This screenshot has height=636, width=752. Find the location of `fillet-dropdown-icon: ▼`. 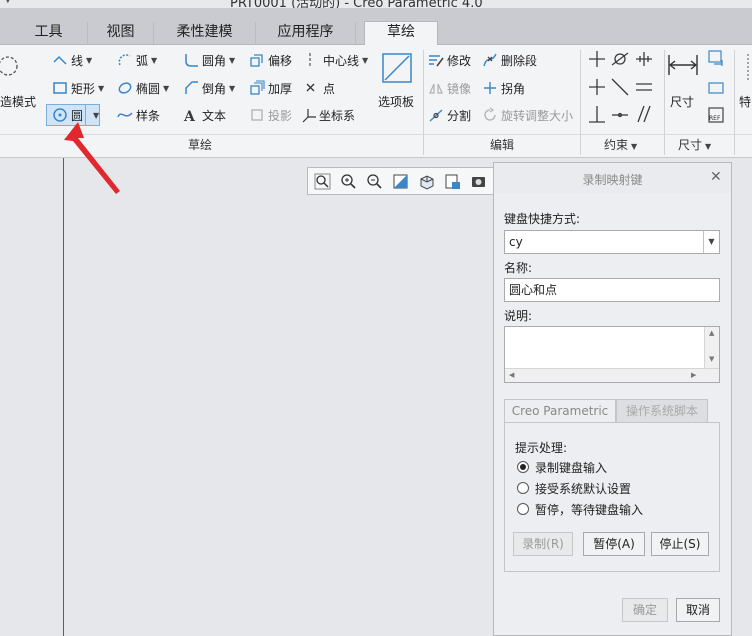

fillet-dropdown-icon: ▼ is located at coordinates (232, 60).